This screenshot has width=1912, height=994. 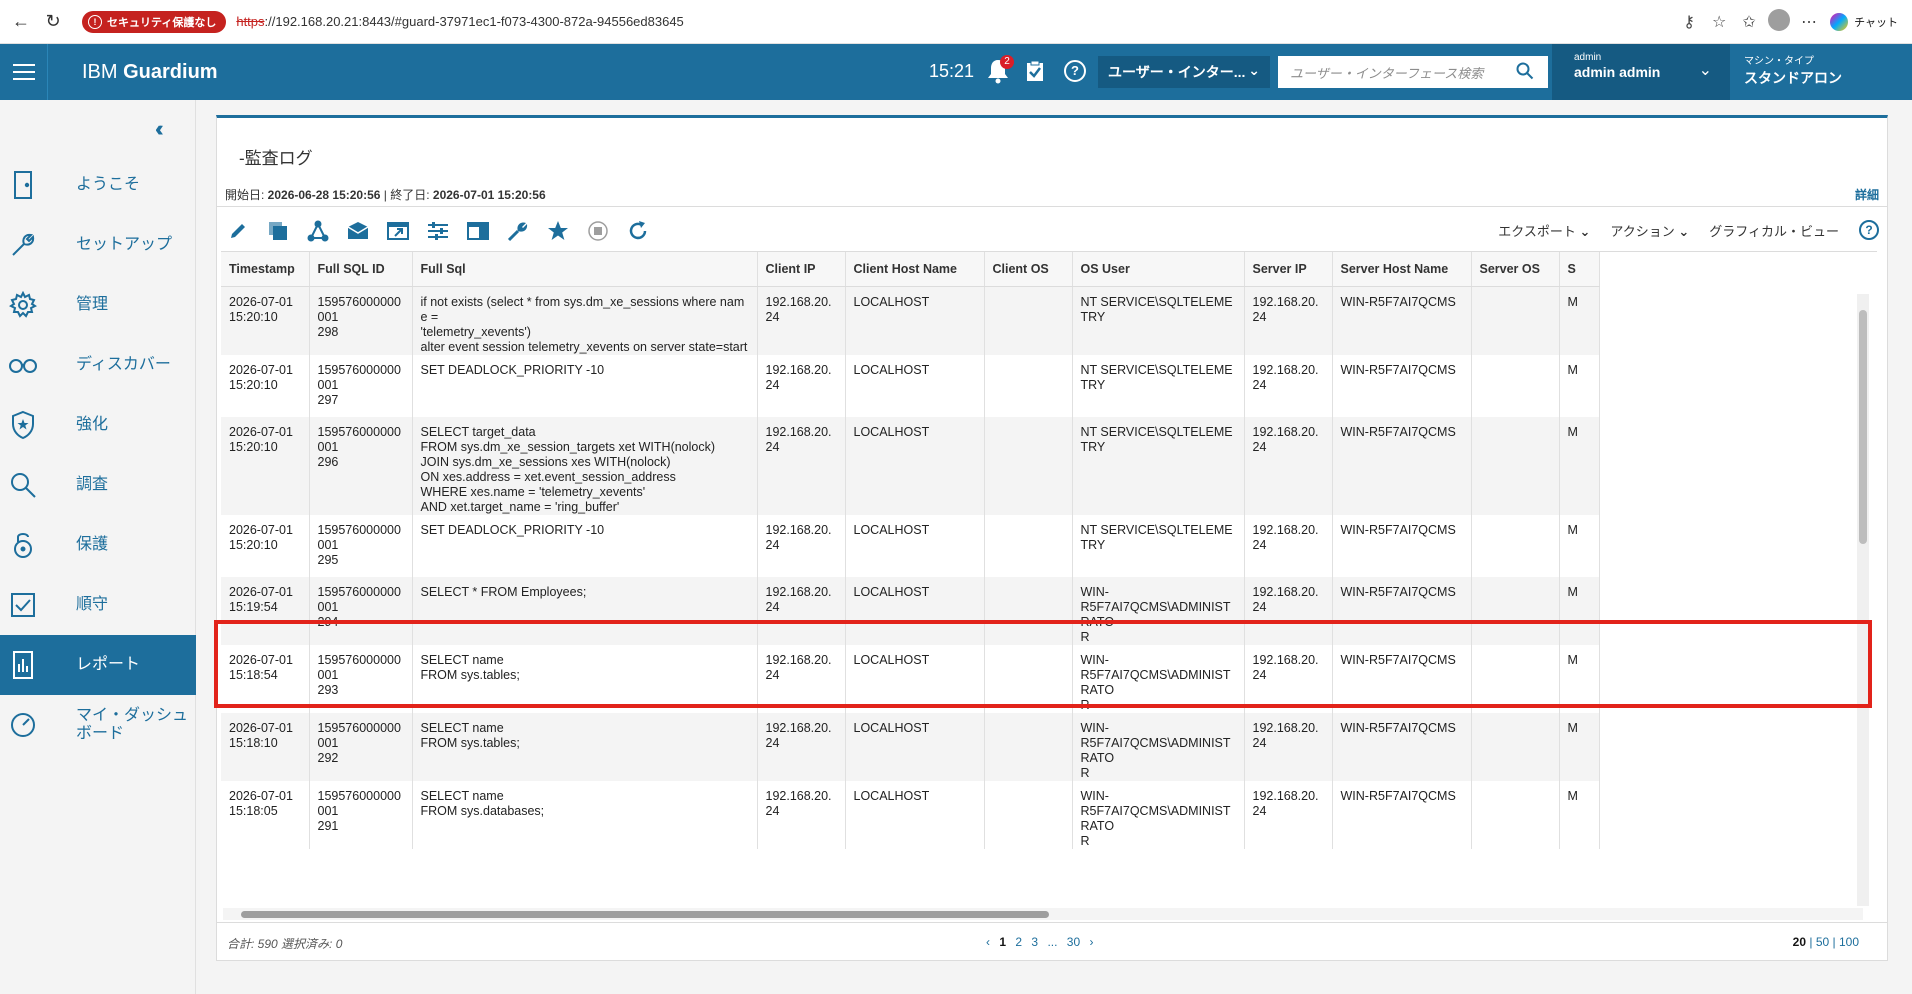 What do you see at coordinates (265, 269) in the screenshot?
I see `column-header: Timestamp` at bounding box center [265, 269].